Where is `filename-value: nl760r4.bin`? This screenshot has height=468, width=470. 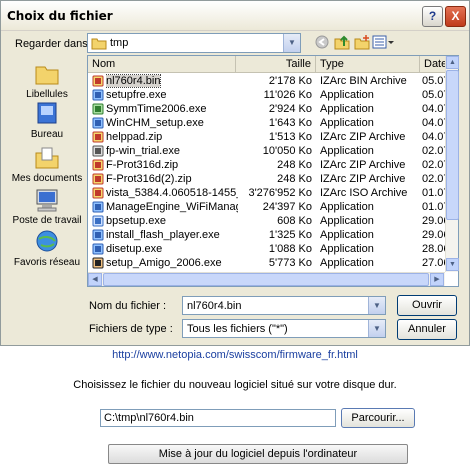 filename-value: nl760r4.bin is located at coordinates (214, 306).